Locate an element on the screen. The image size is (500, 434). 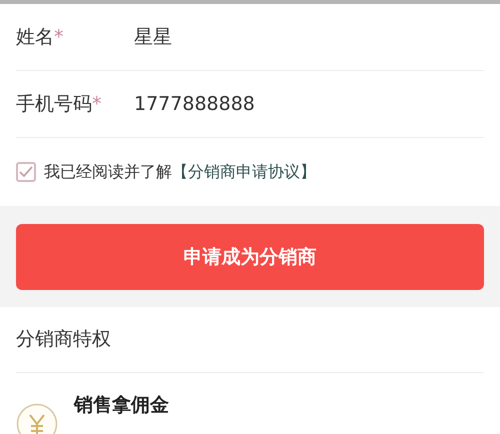
checkbox is located at coordinates (26, 172).